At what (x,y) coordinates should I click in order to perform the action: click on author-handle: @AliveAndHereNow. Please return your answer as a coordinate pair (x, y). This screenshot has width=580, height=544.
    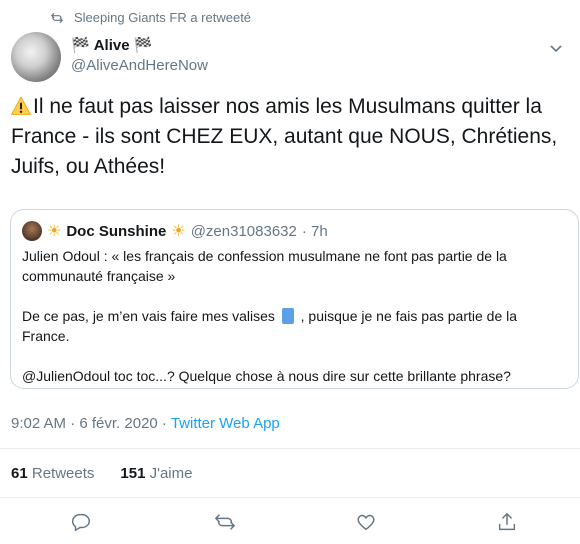
    Looking at the image, I should click on (139, 65).